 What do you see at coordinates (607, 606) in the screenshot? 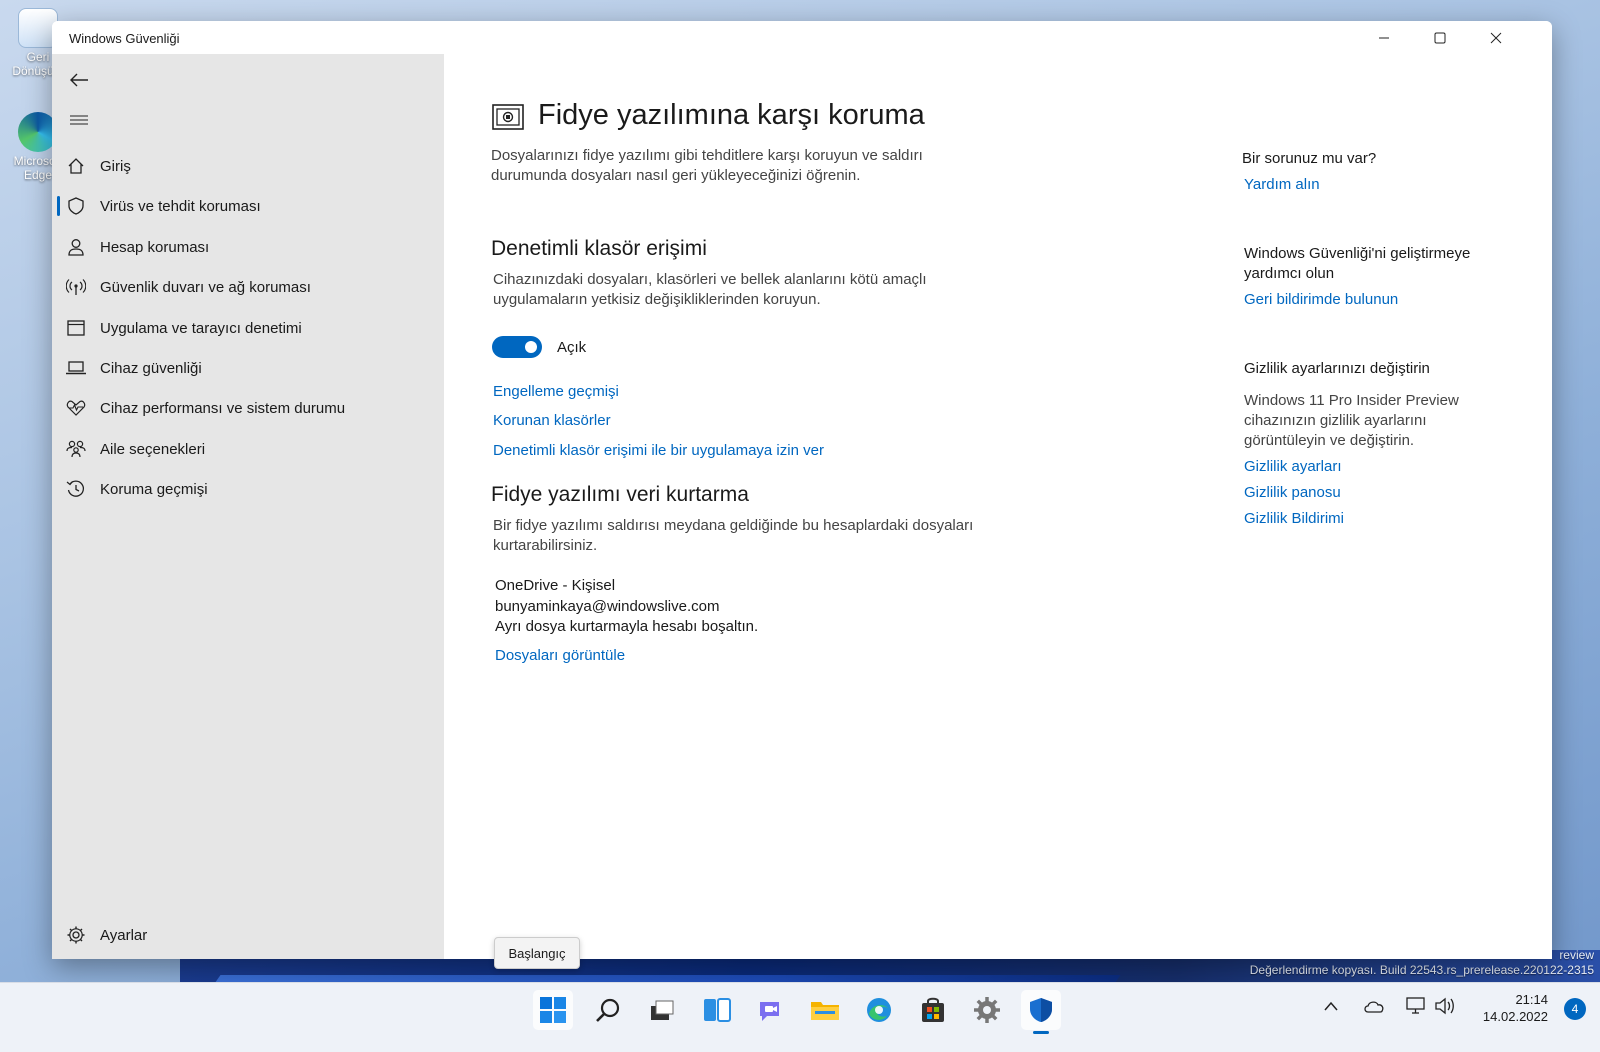
I see `onedrive-account-email: bunyaminkaya@windowslive.com` at bounding box center [607, 606].